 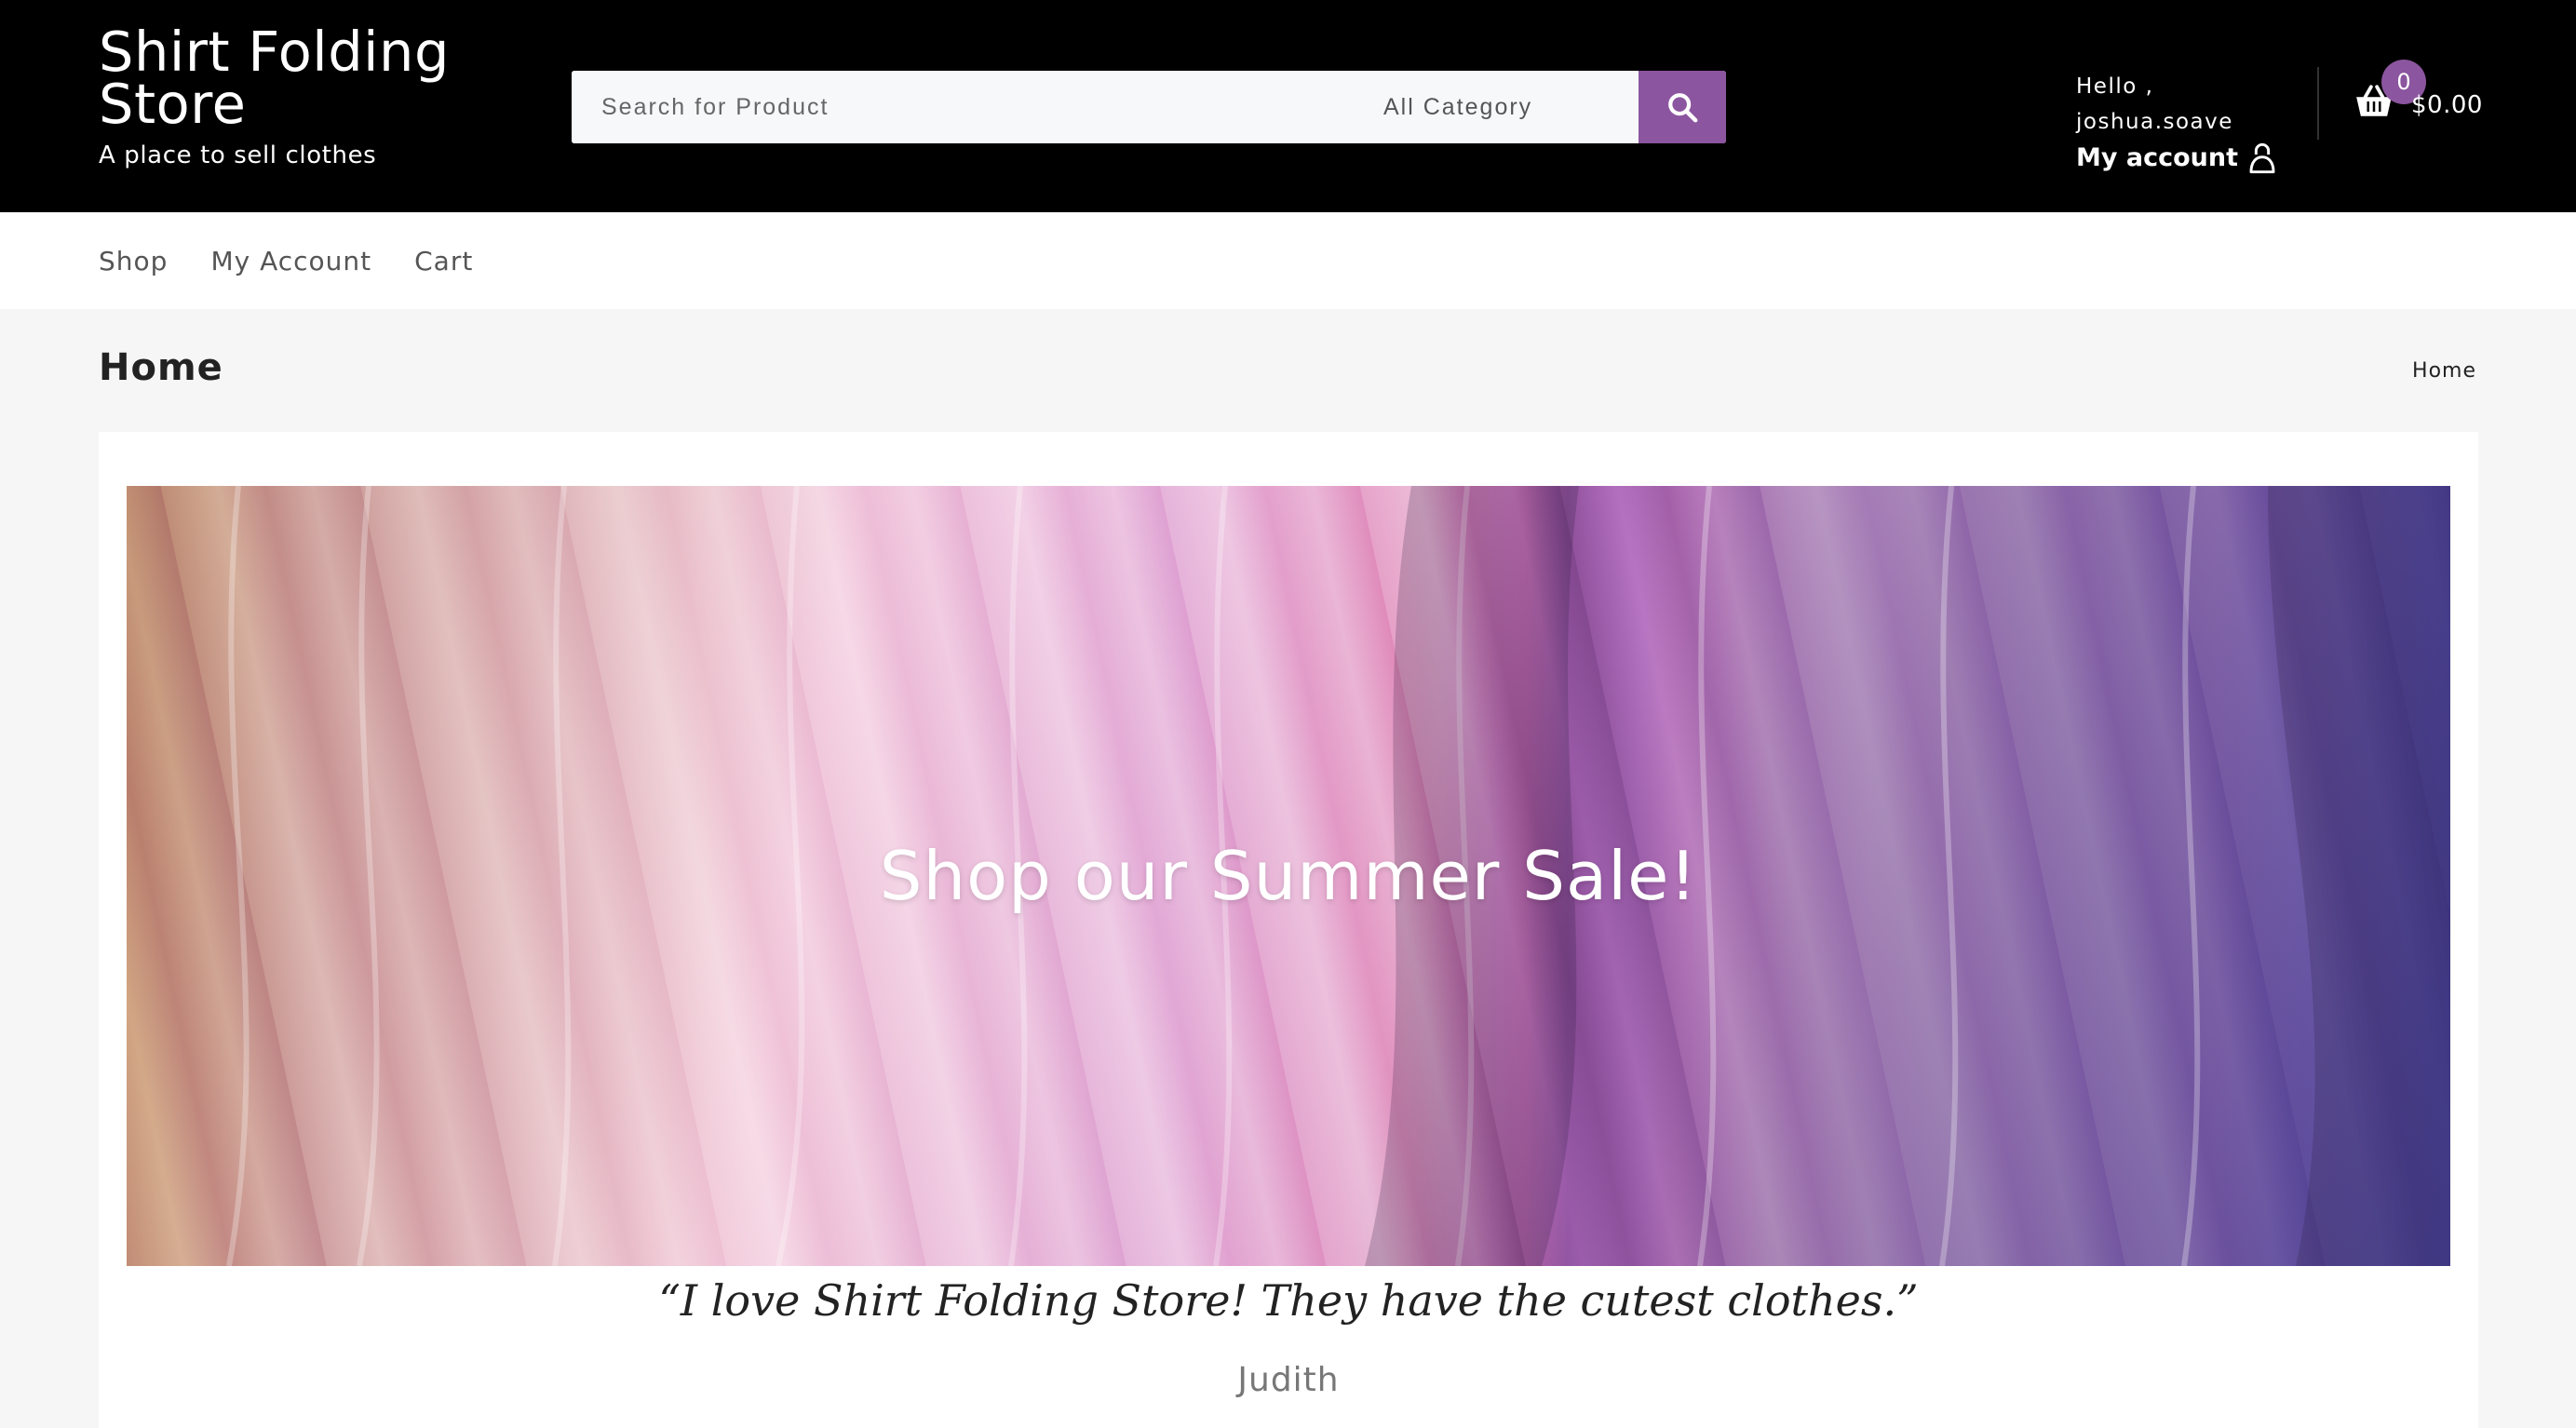 What do you see at coordinates (2447, 105) in the screenshot?
I see `cart-total: $0.00` at bounding box center [2447, 105].